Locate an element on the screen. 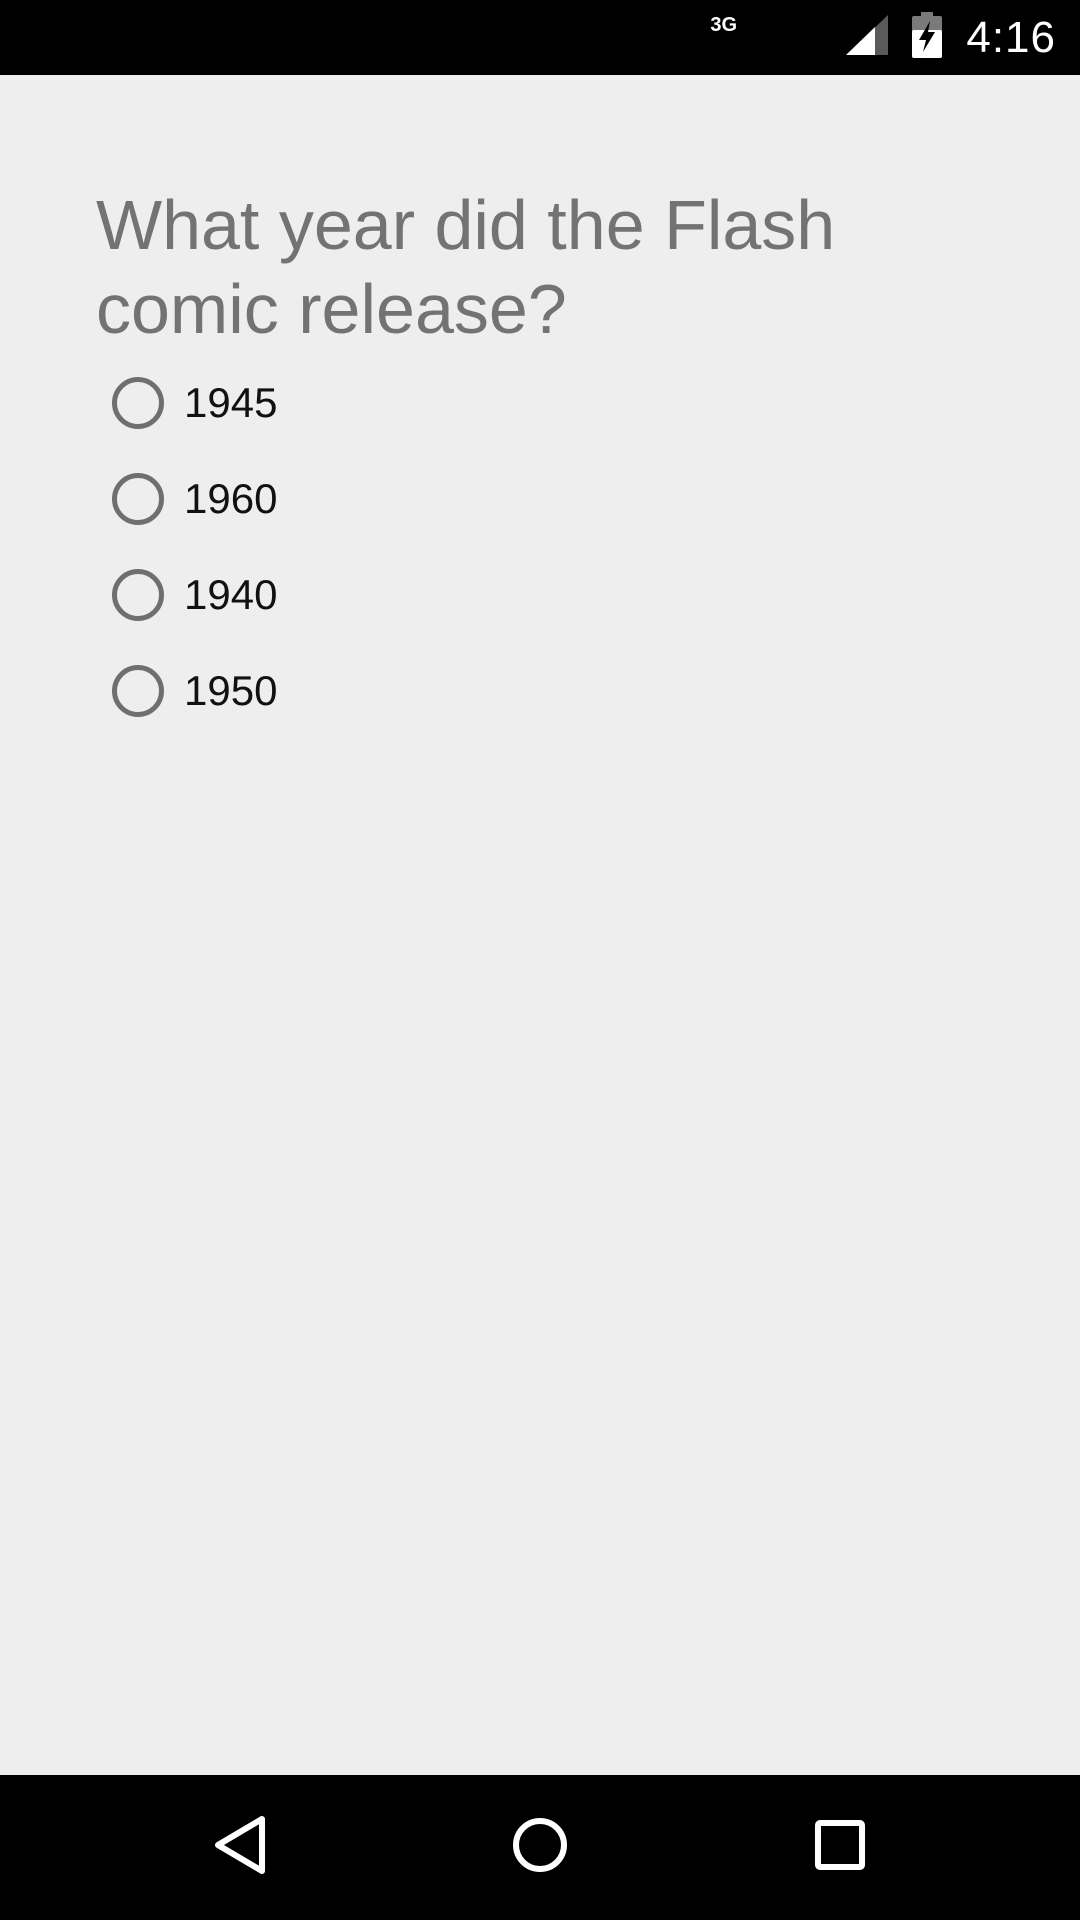  answer-label: 1950 is located at coordinates (231, 690).